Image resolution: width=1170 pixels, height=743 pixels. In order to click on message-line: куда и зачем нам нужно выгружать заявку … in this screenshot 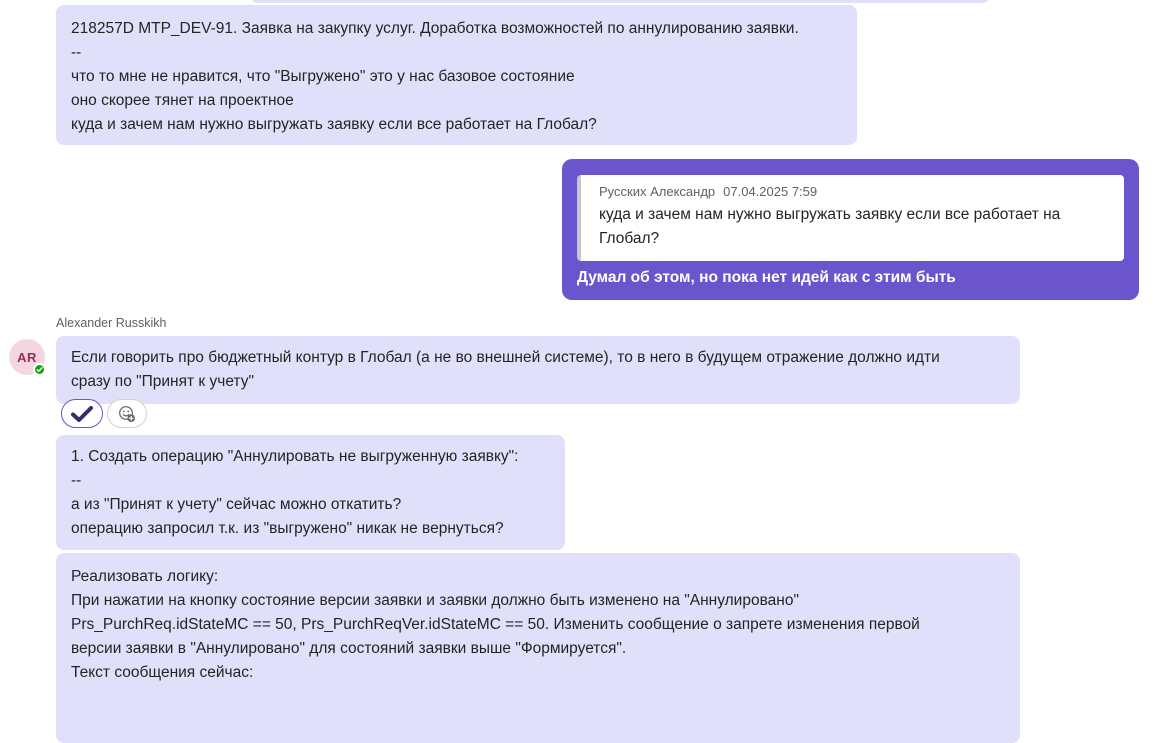, I will do `click(334, 124)`.